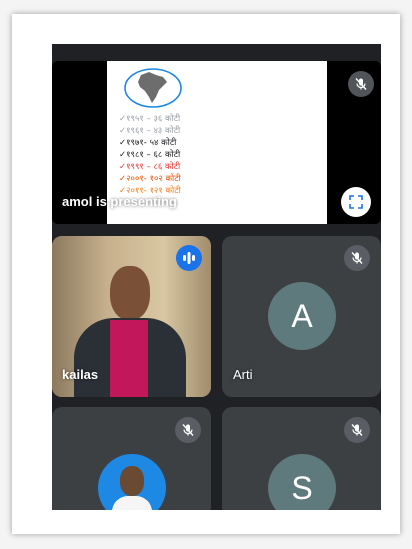  What do you see at coordinates (148, 143) in the screenshot?
I see `slide-line: ✓१९७१- ५४ कोटी` at bounding box center [148, 143].